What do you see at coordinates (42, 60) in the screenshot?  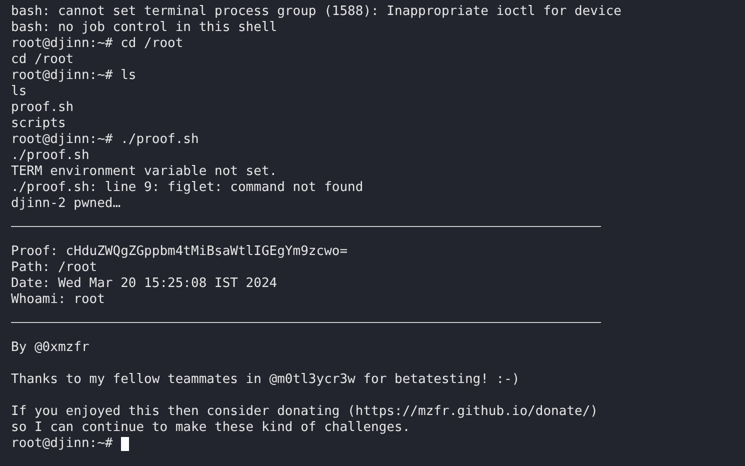 I see `terminal-line: cd /root` at bounding box center [42, 60].